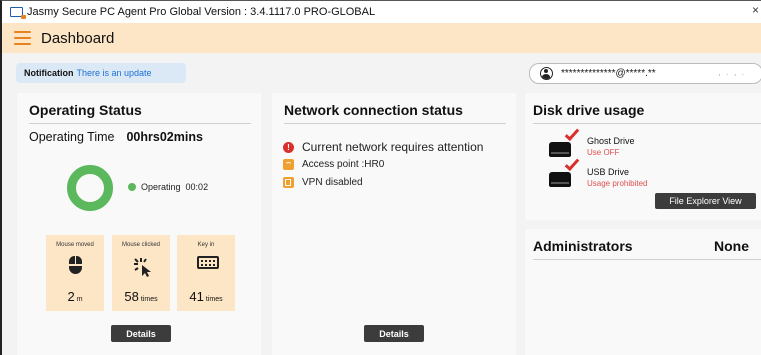 This screenshot has height=355, width=761. What do you see at coordinates (141, 333) in the screenshot?
I see `operating-details-button: Details` at bounding box center [141, 333].